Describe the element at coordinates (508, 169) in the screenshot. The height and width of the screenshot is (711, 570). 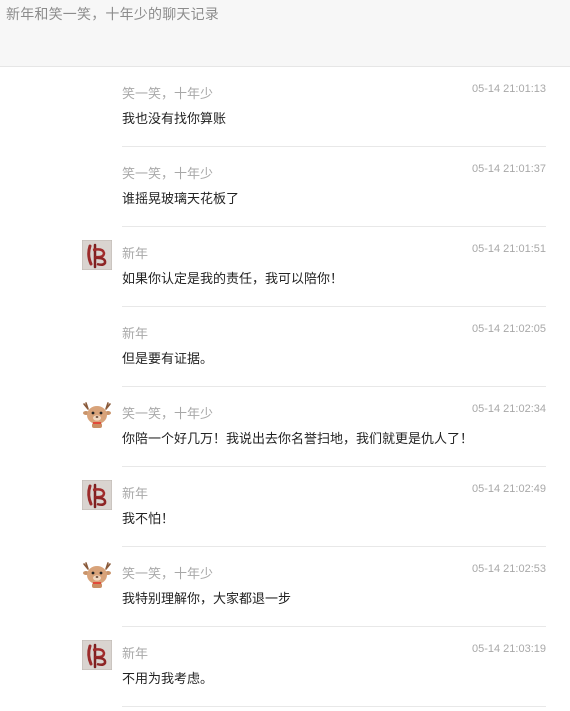
I see `message-time: 05-14 21:01:37` at that location.